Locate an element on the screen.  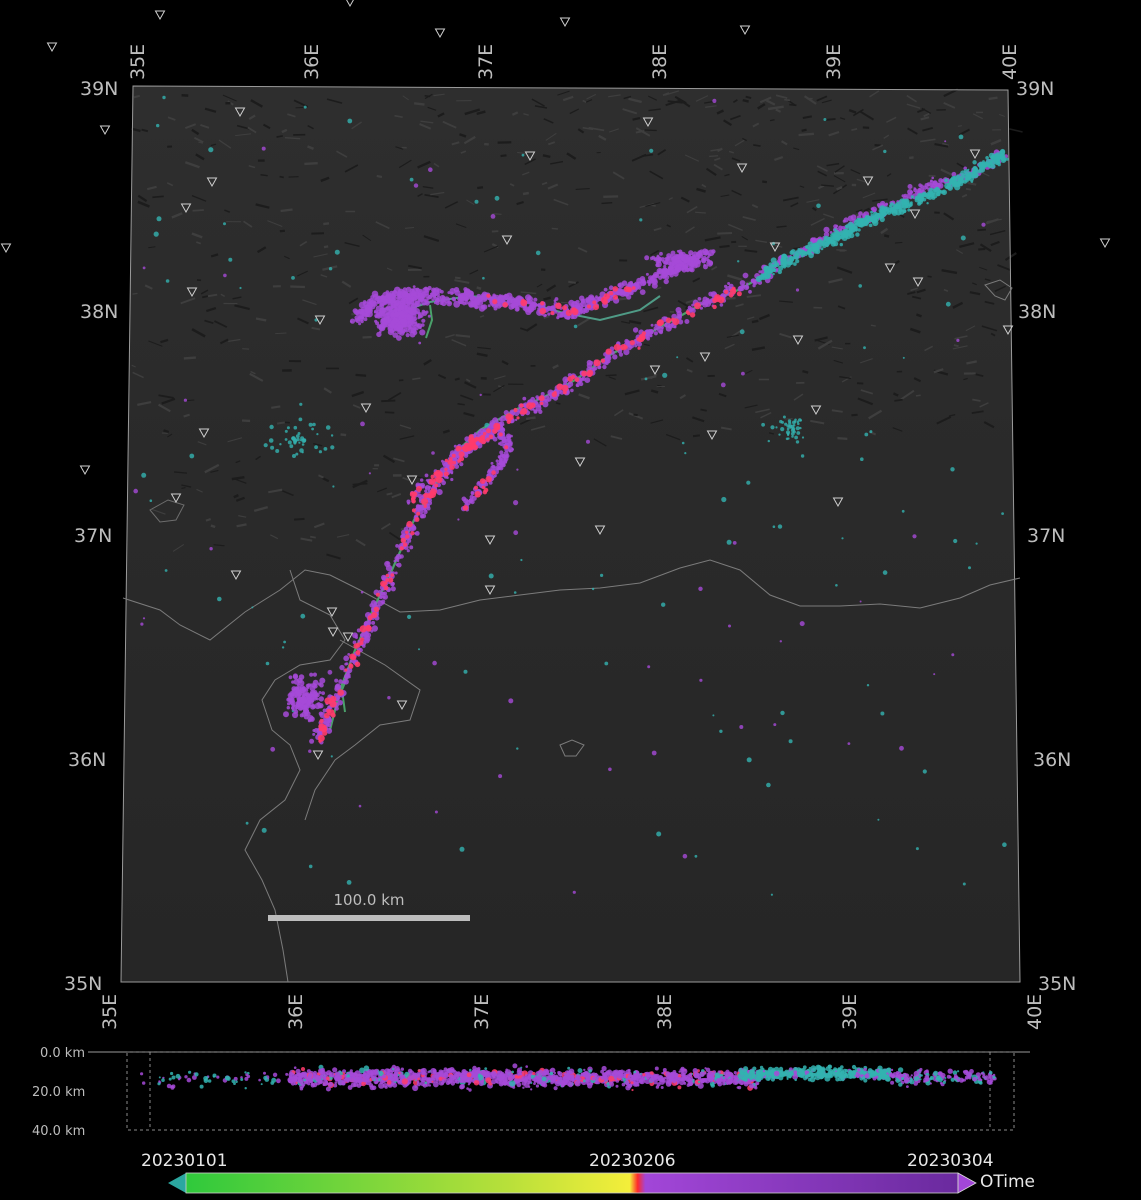
depth-label: 40.0 km is located at coordinates (58, 1131).